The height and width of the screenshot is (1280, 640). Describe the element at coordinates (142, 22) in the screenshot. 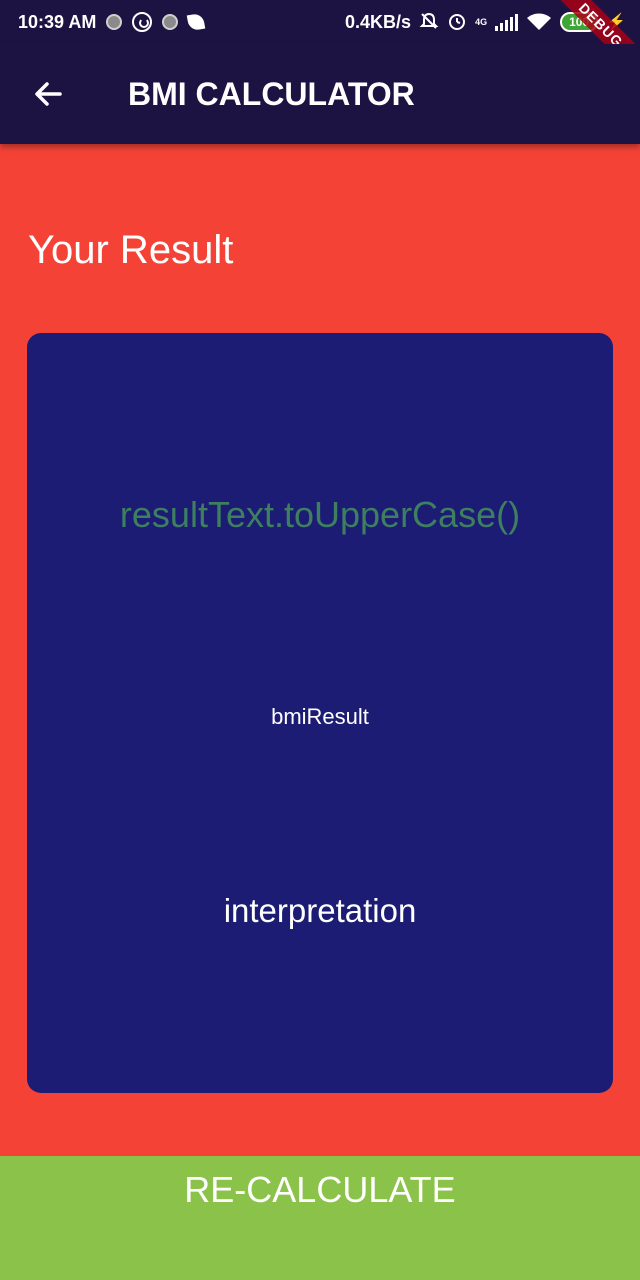

I see `whatsapp-icon` at that location.